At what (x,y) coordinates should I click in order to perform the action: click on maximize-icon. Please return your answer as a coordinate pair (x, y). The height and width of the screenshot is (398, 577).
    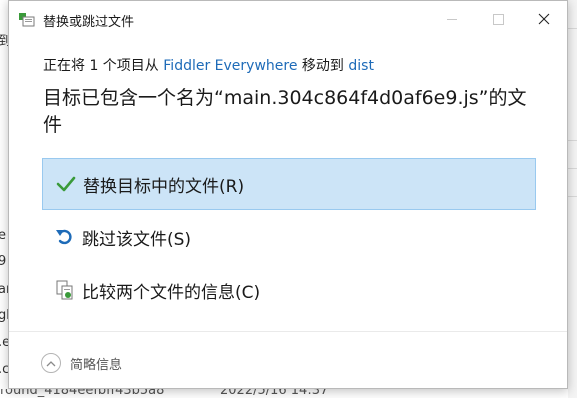
    Looking at the image, I should click on (498, 19).